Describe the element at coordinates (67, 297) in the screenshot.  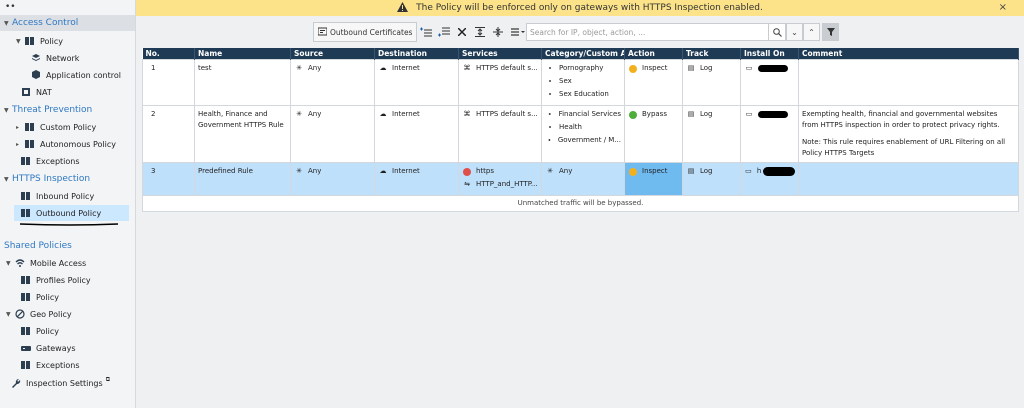
I see `sidebar-item-mobile-policy: Policy` at that location.